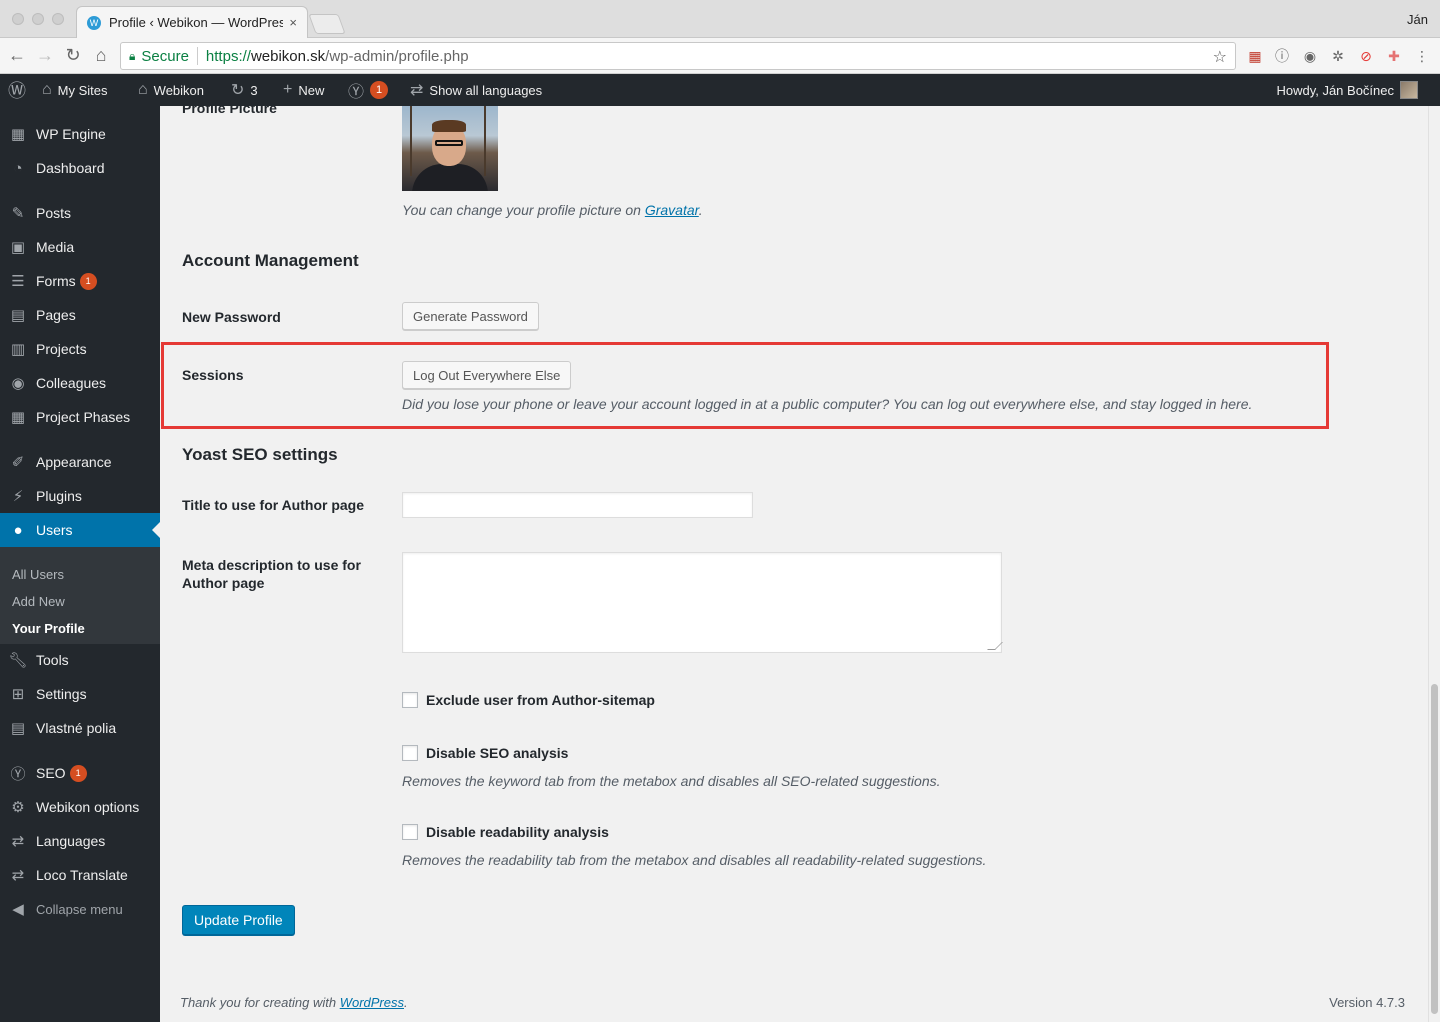 The image size is (1440, 1022). Describe the element at coordinates (54, 530) in the screenshot. I see `sidebar-item-label: Users` at that location.